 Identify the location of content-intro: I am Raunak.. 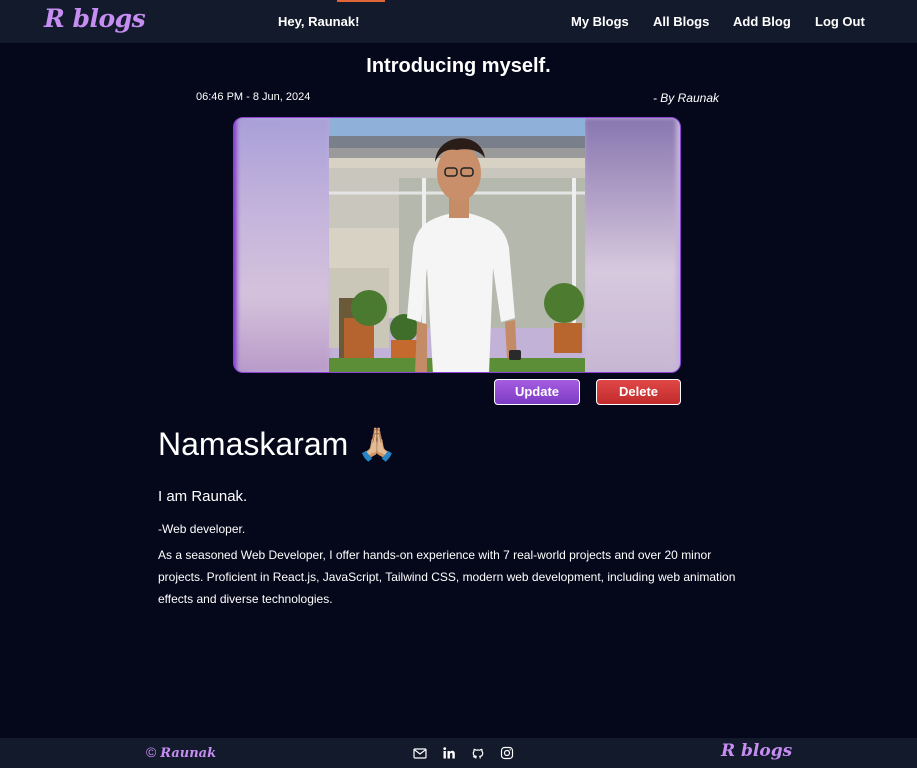
(203, 496).